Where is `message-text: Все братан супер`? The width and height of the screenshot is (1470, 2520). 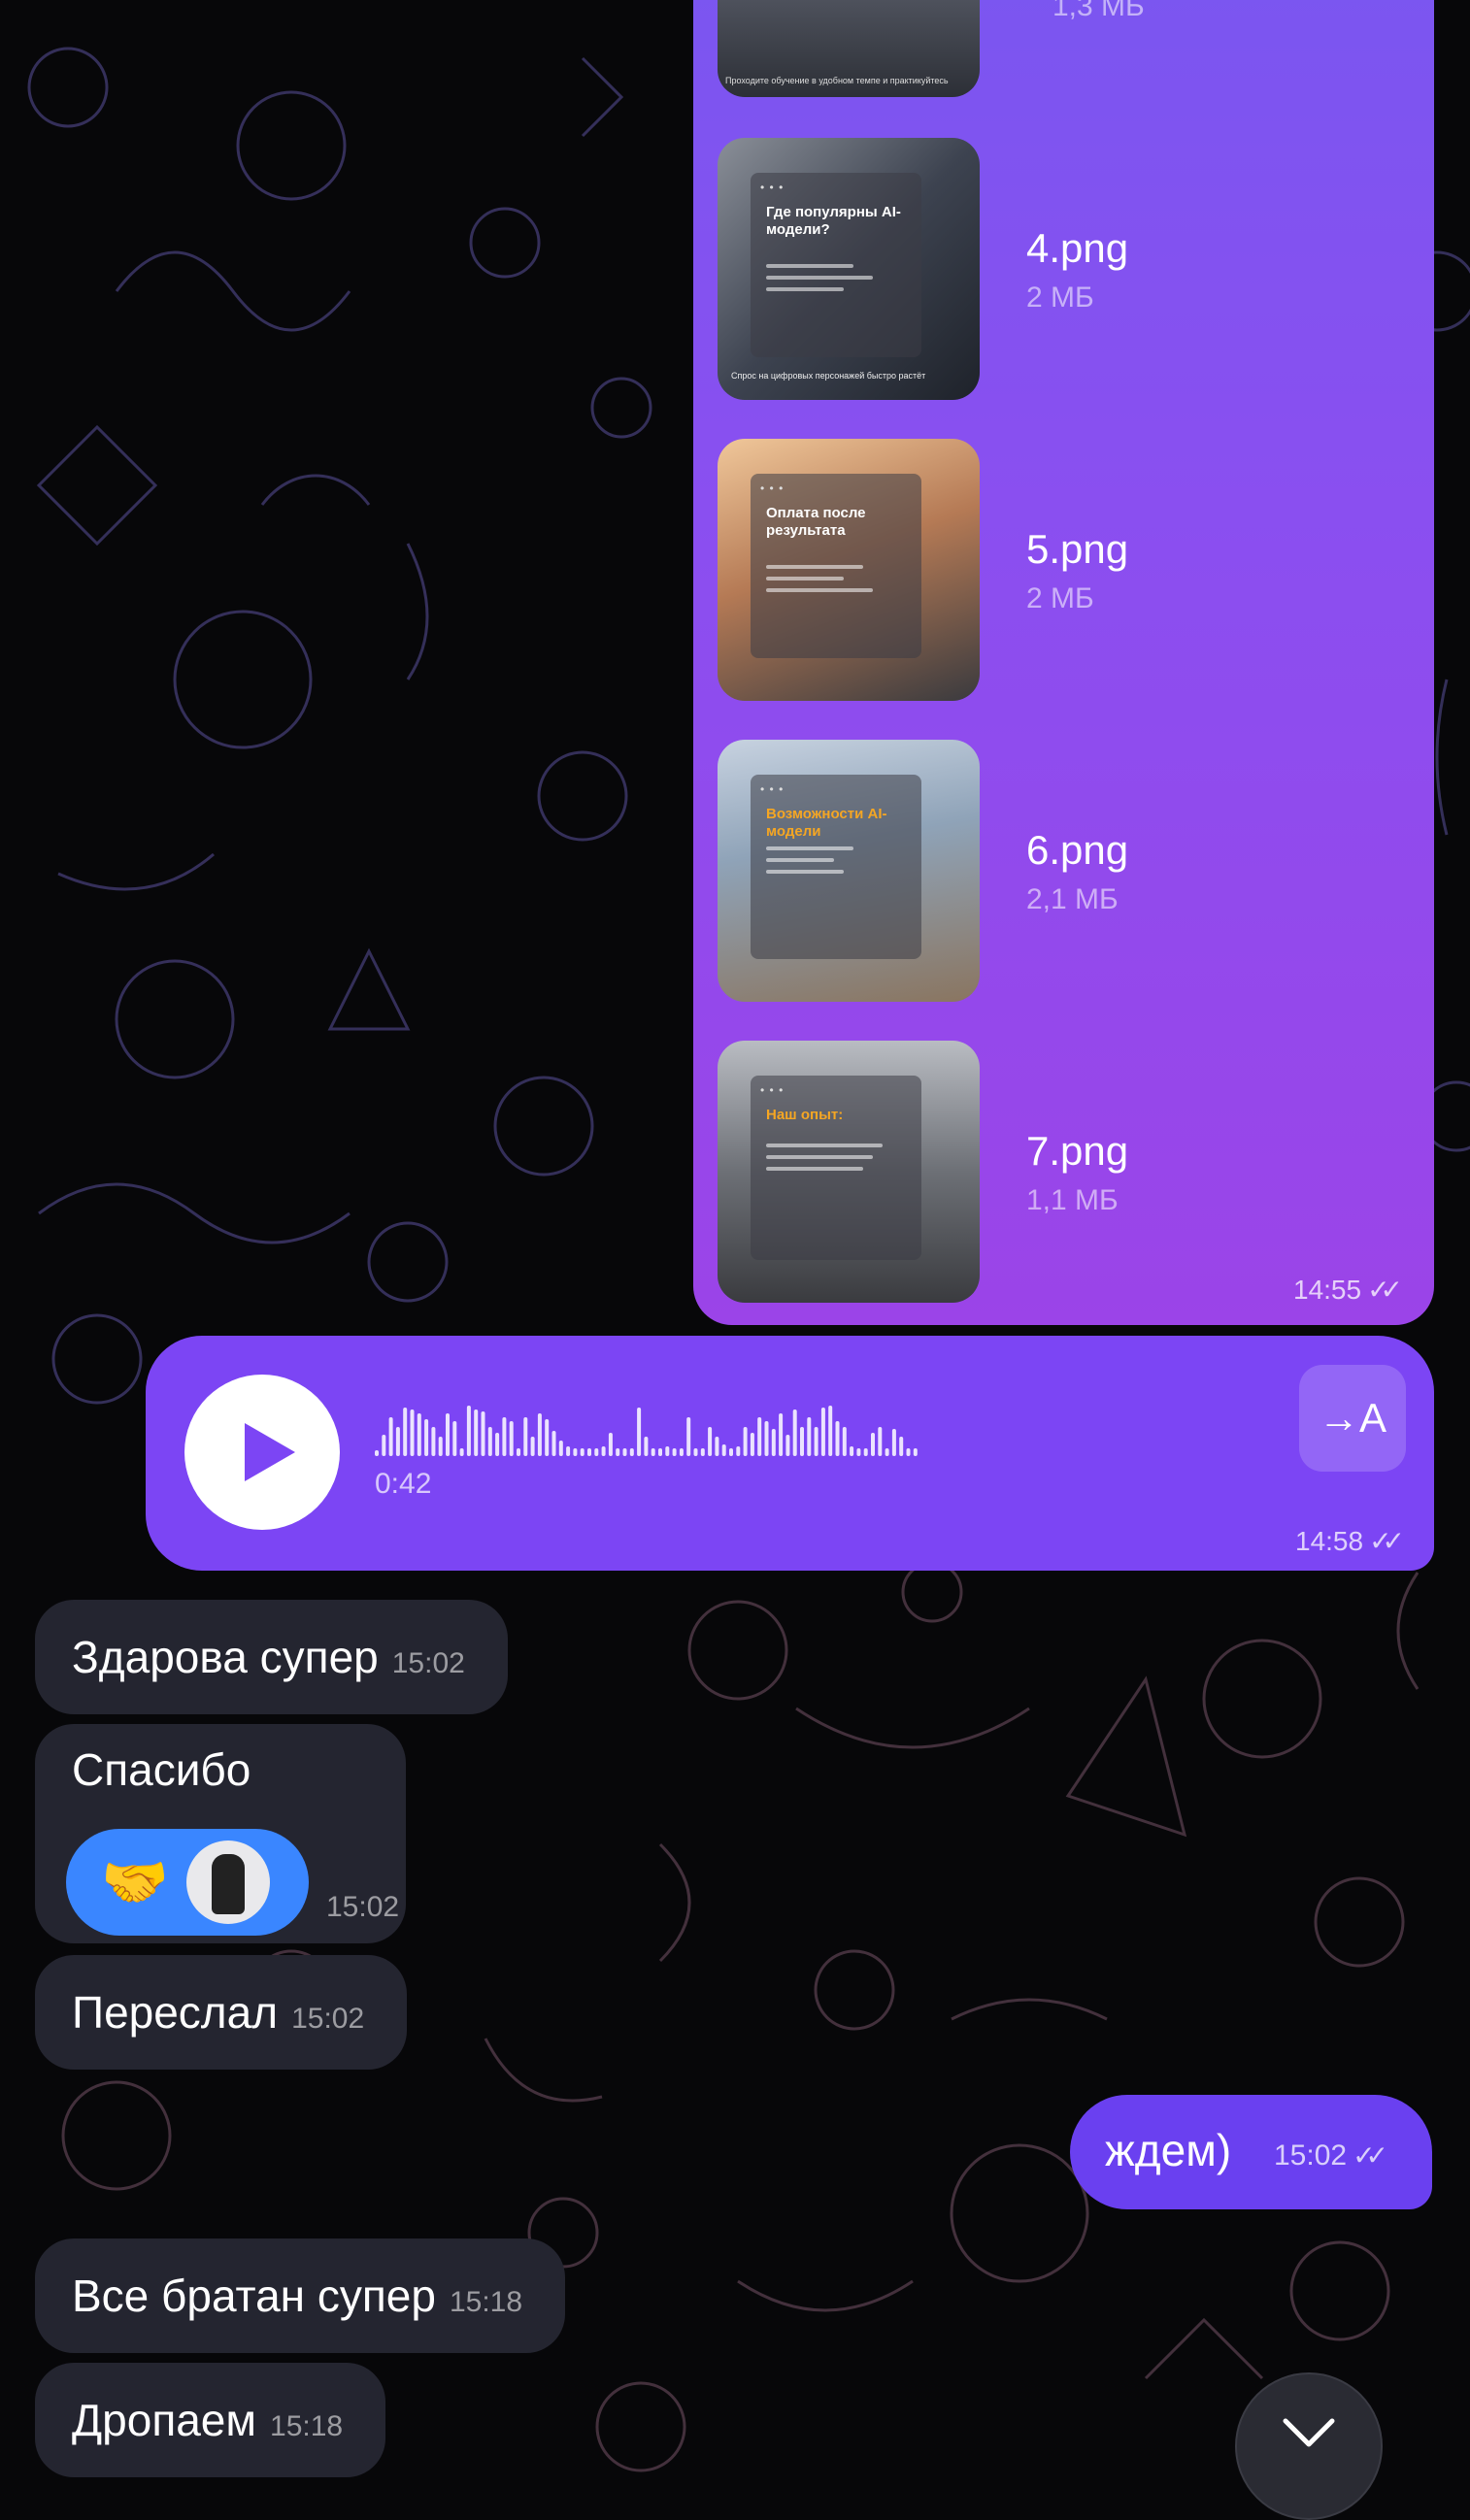
message-text: Все братан супер is located at coordinates (254, 2296).